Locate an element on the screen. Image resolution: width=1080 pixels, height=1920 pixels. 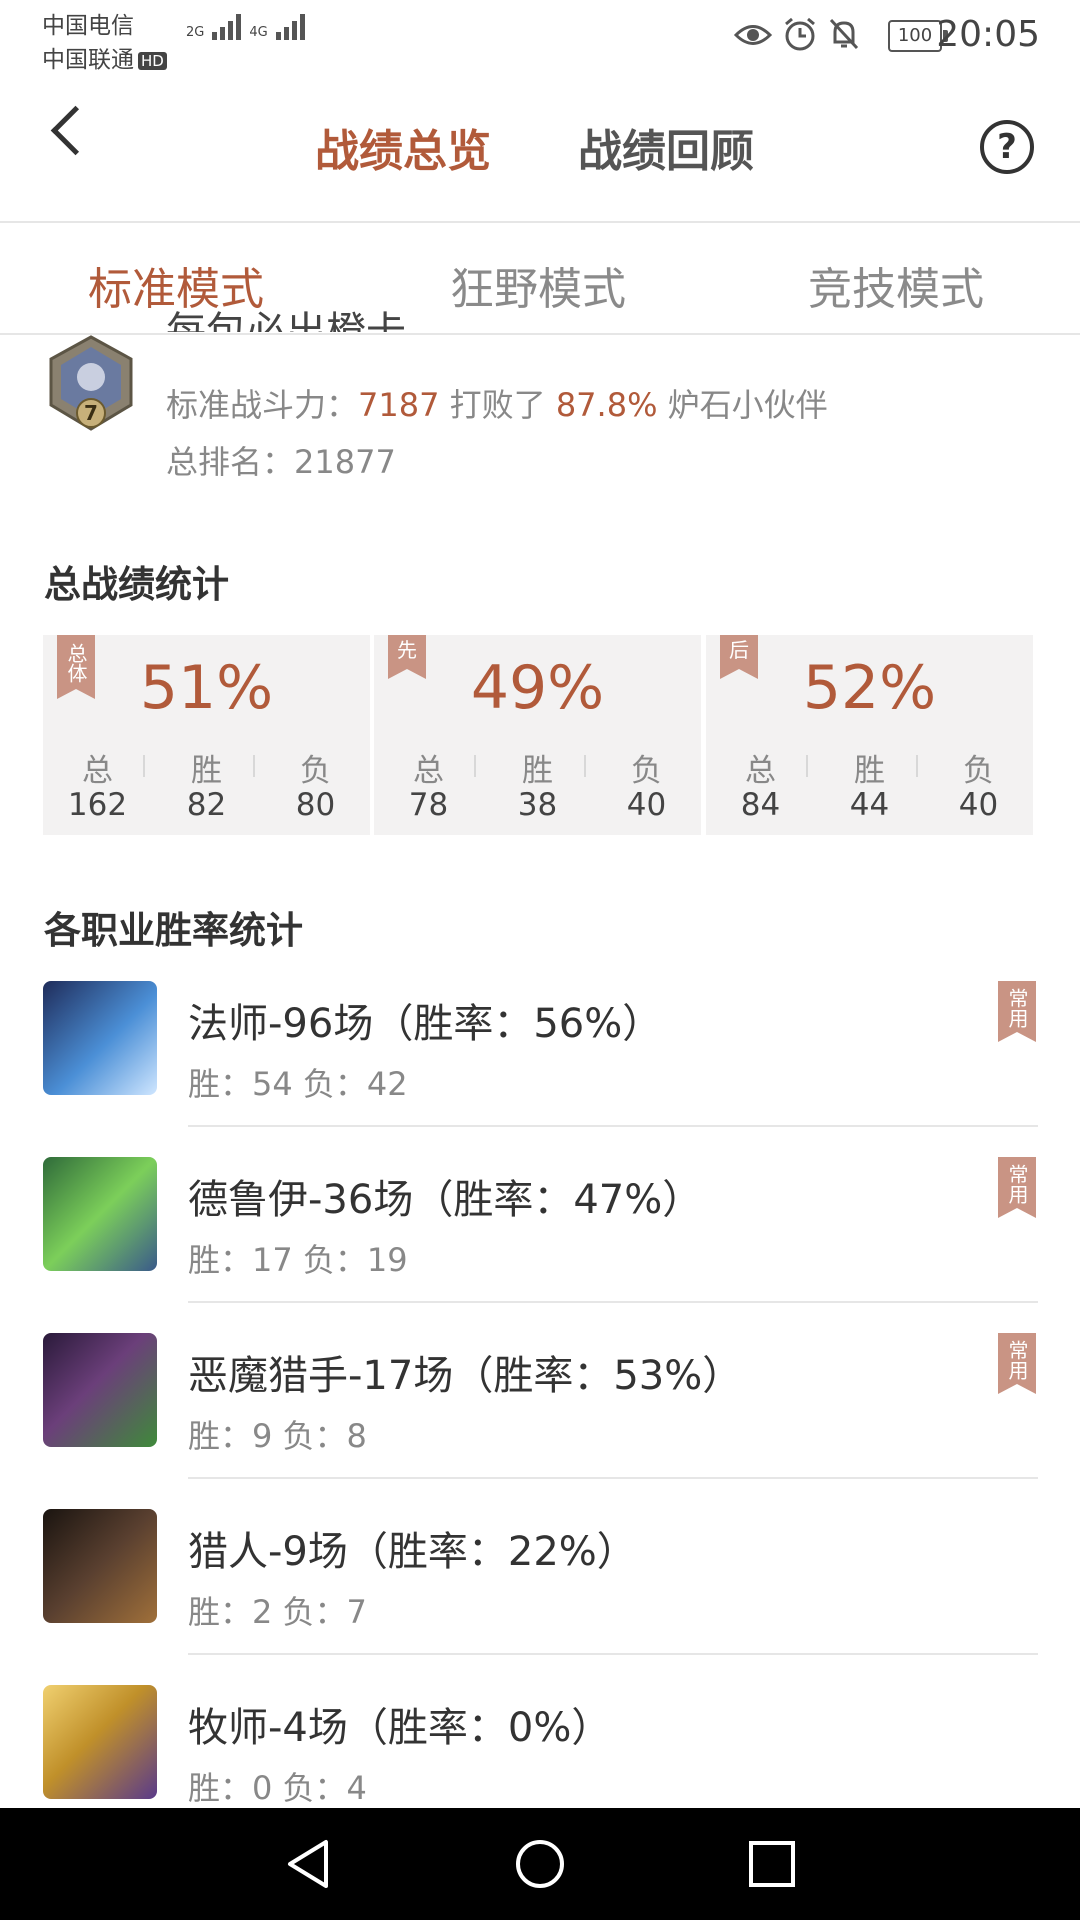
system-nav-bar is located at coordinates (540, 1864).